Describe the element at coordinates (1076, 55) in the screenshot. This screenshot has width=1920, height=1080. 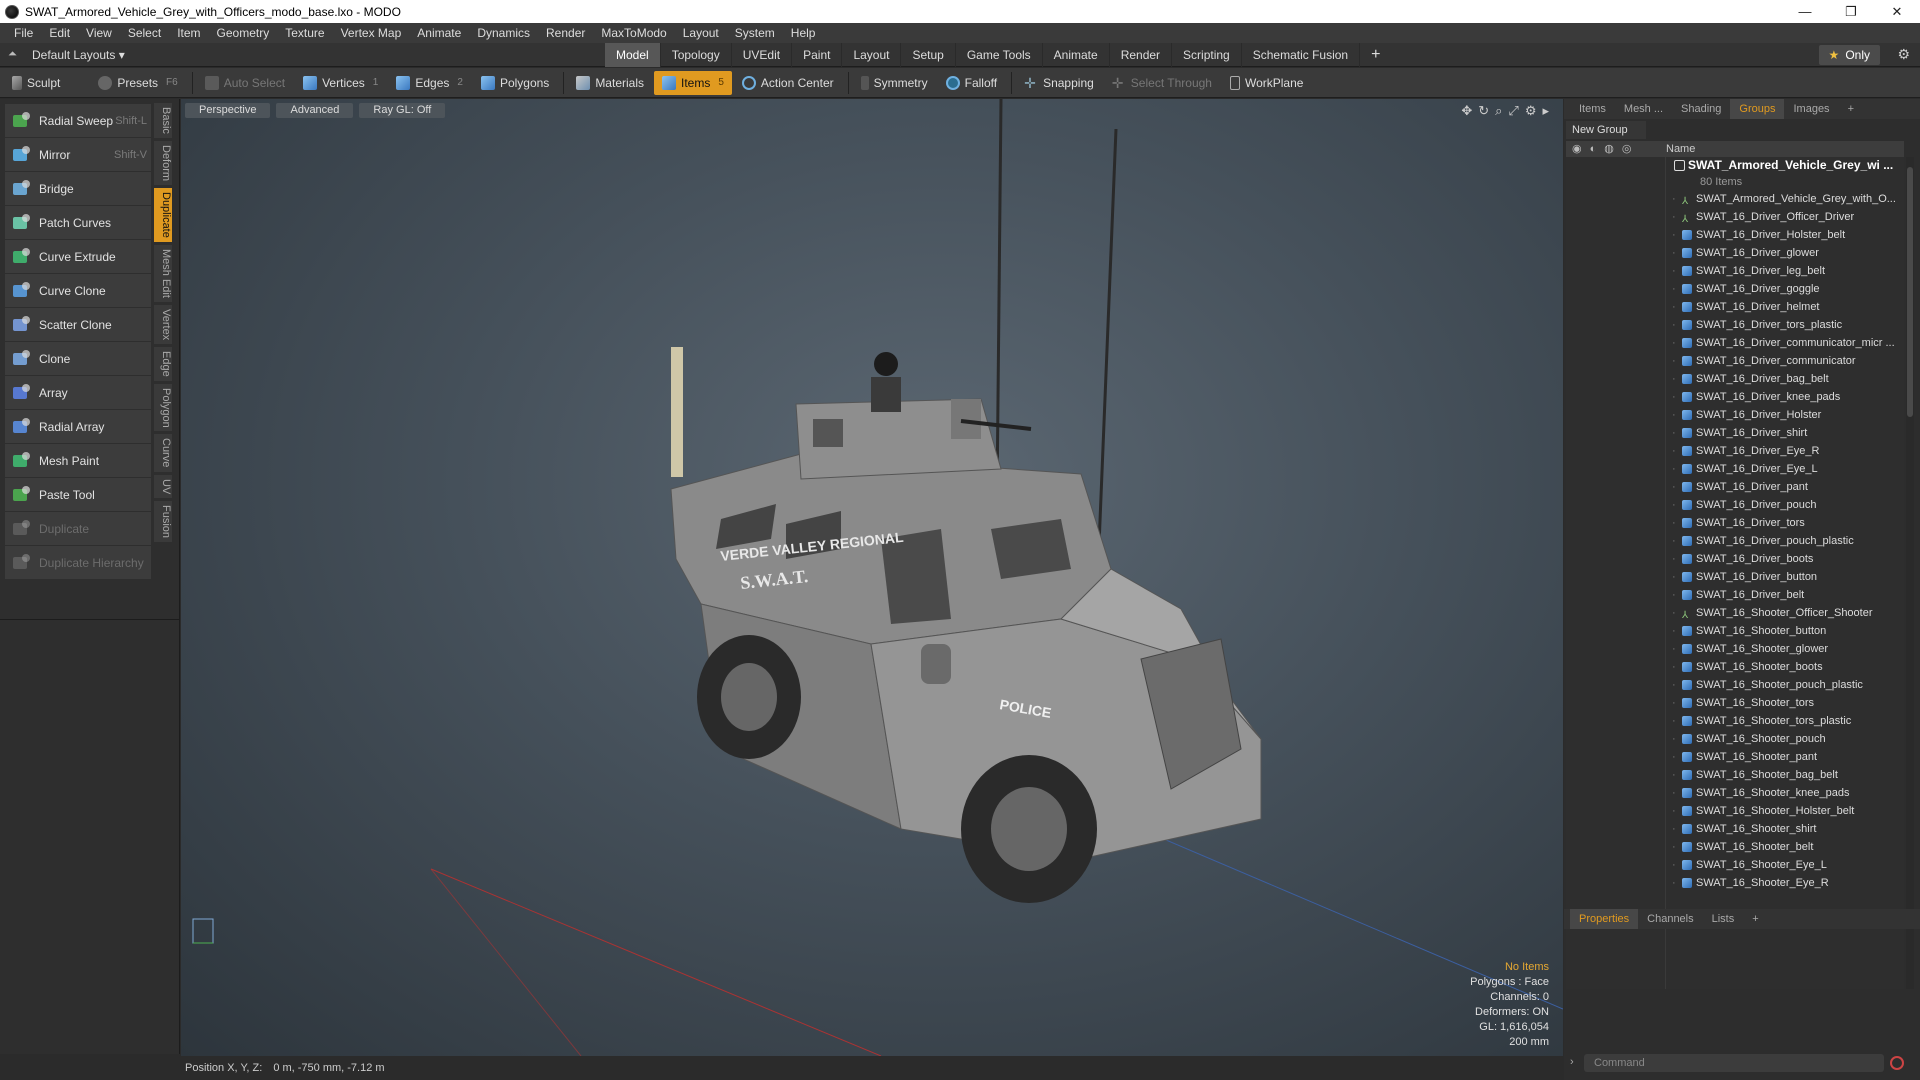
I see `tab-animate: Animate` at that location.